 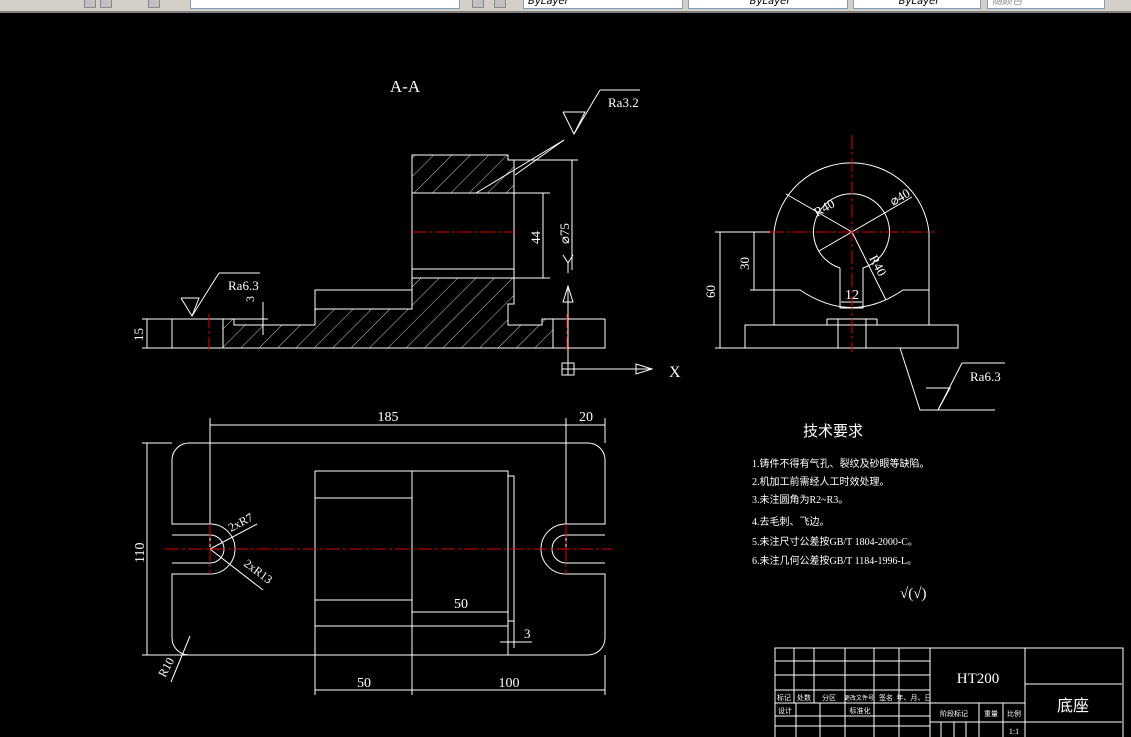 I want to click on tech-req-item: 4.去毛刺、飞边。, so click(x=791, y=522).